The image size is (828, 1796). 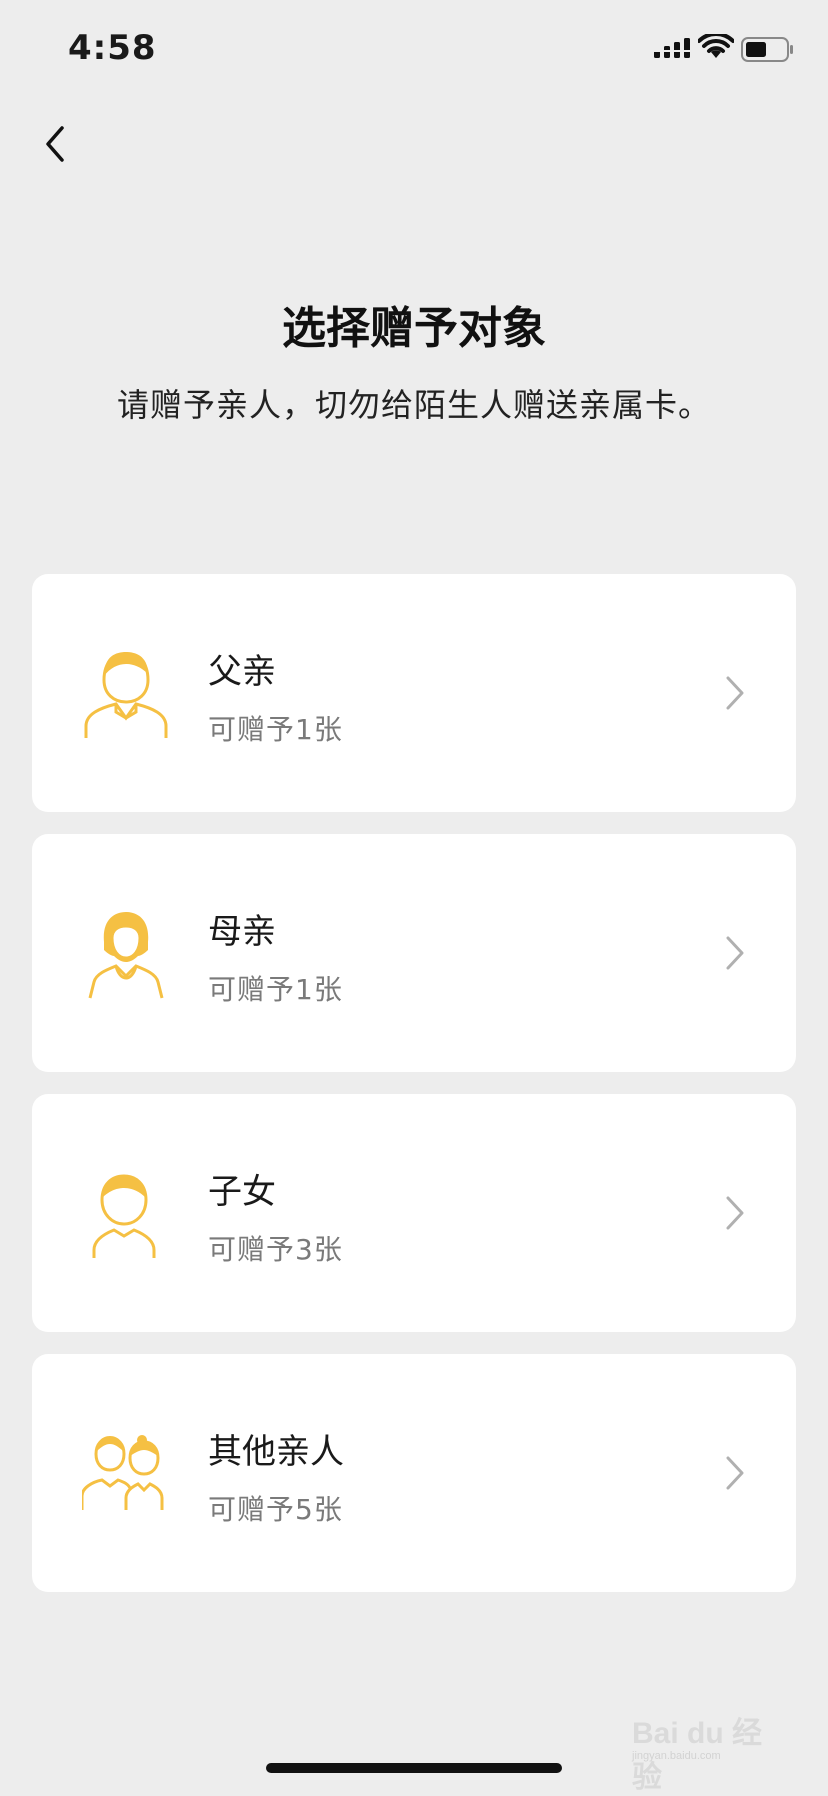 What do you see at coordinates (676, 1756) in the screenshot?
I see `watermark-subtext: jingyan.baidu.com` at bounding box center [676, 1756].